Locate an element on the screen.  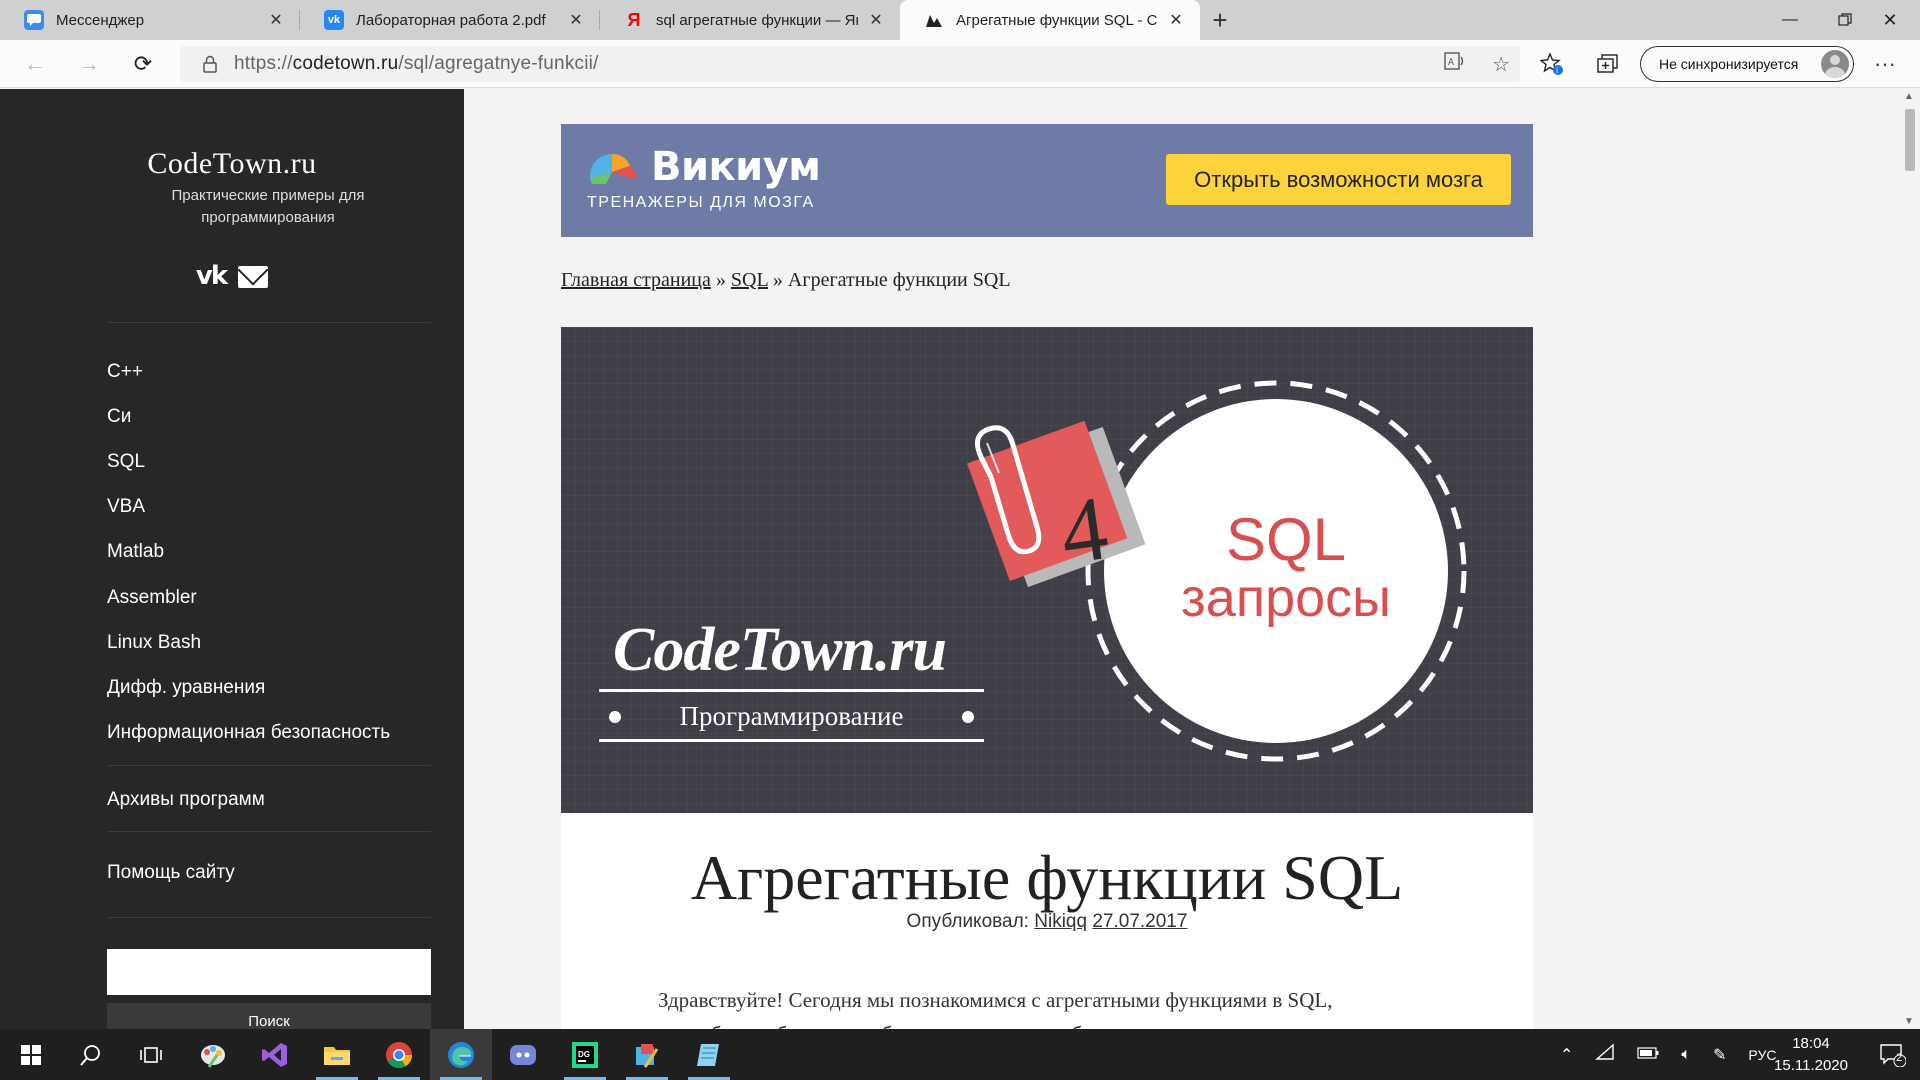
scroll-thumb is located at coordinates (1910, 140).